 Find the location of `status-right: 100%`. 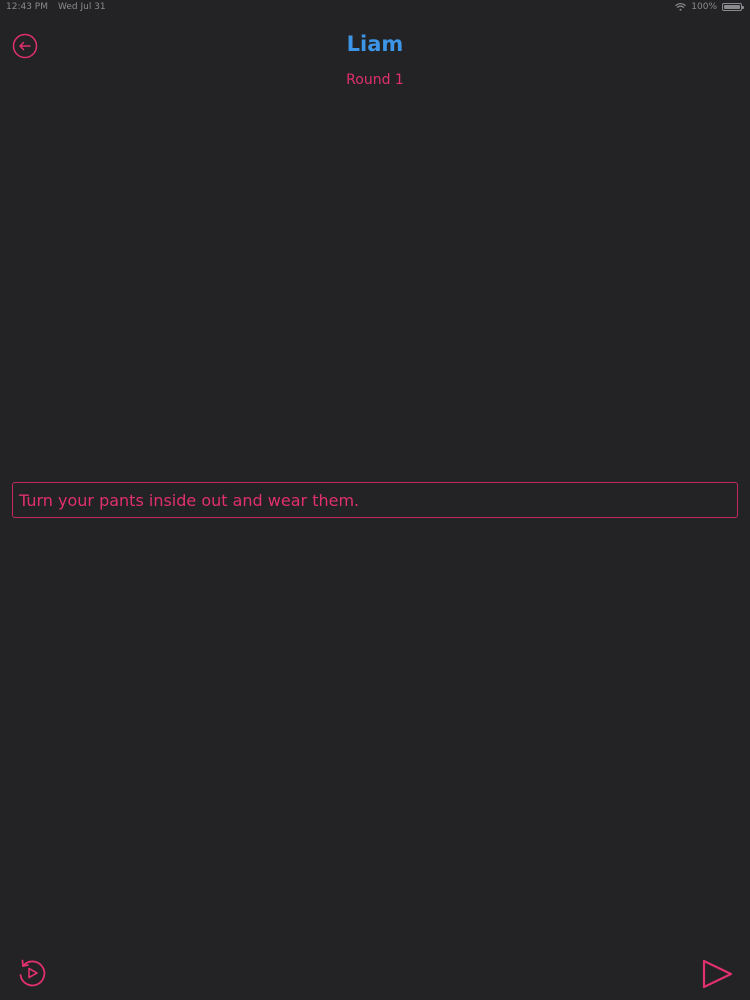

status-right: 100% is located at coordinates (709, 7).